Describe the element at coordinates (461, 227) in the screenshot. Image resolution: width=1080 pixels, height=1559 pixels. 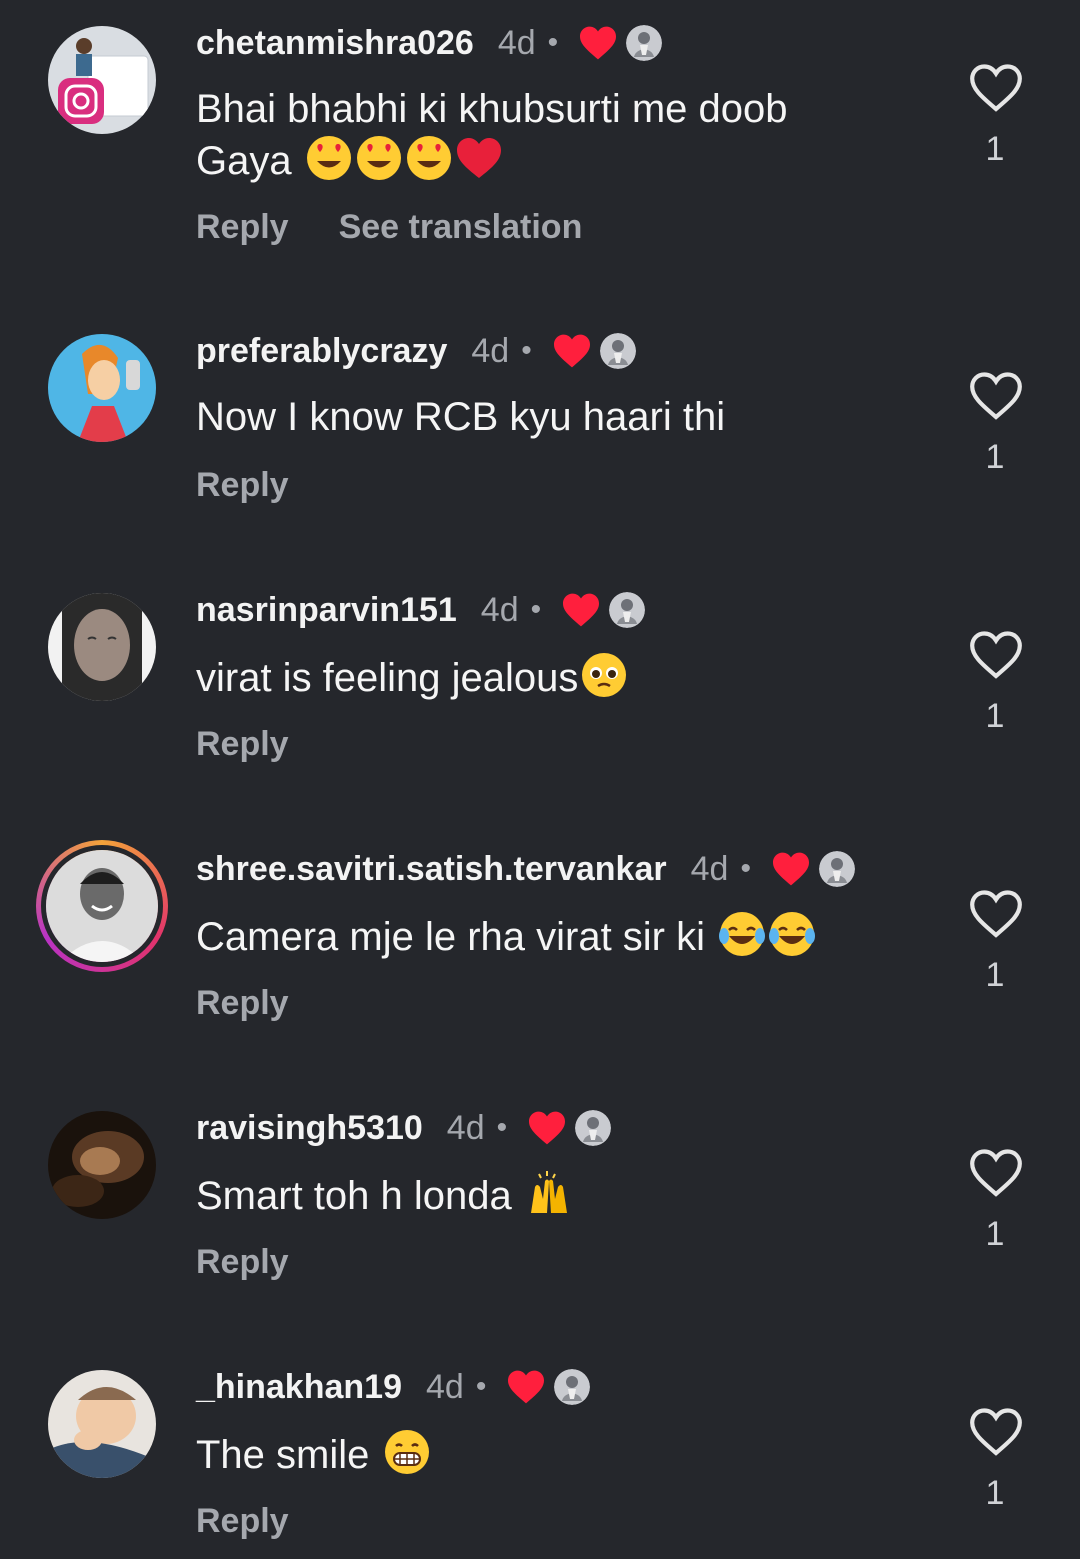
I see `see-translation-button: See translation` at that location.